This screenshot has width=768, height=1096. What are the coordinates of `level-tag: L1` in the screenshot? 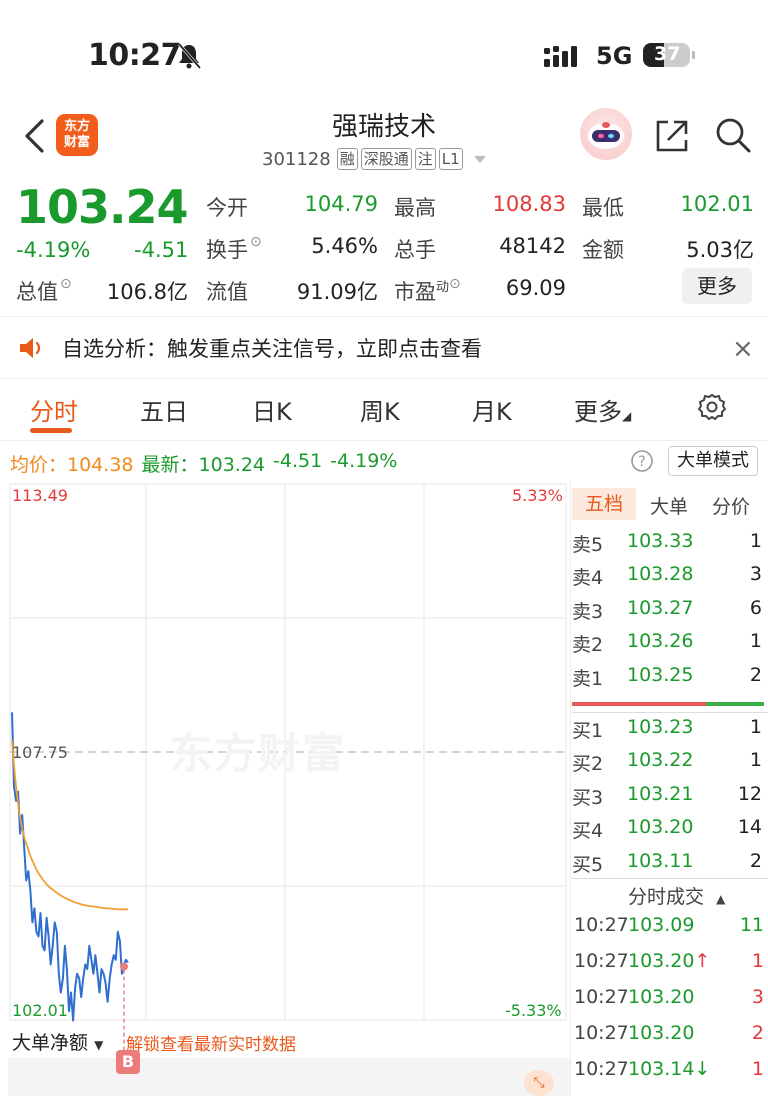 It's located at (450, 159).